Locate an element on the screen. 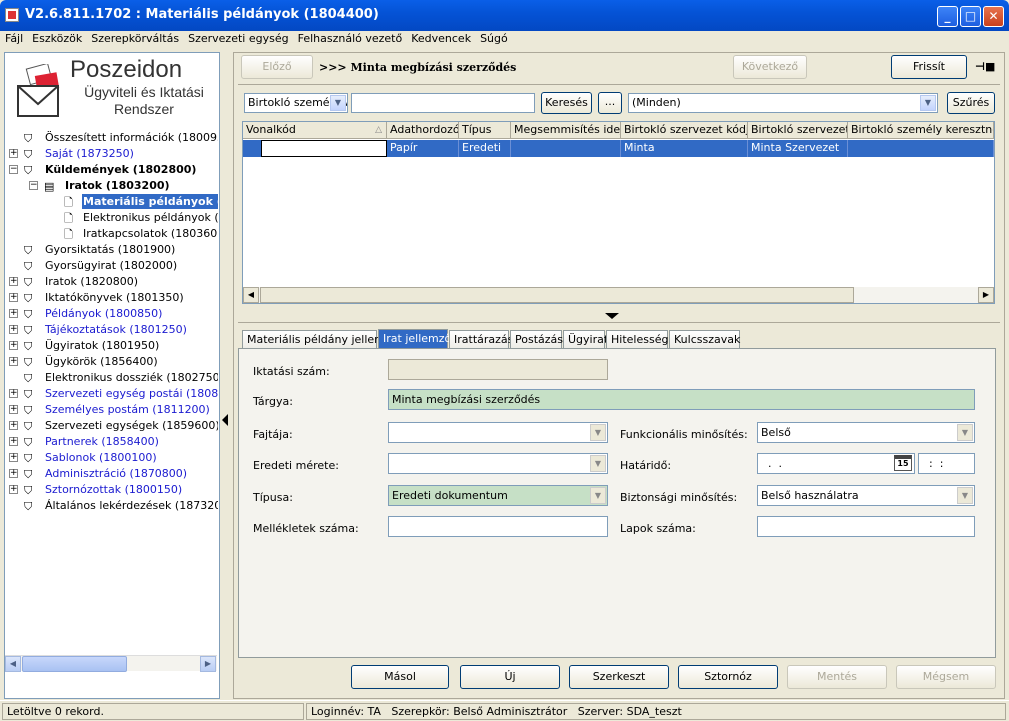  tab-authenticity: Hitelesség is located at coordinates (637, 339).